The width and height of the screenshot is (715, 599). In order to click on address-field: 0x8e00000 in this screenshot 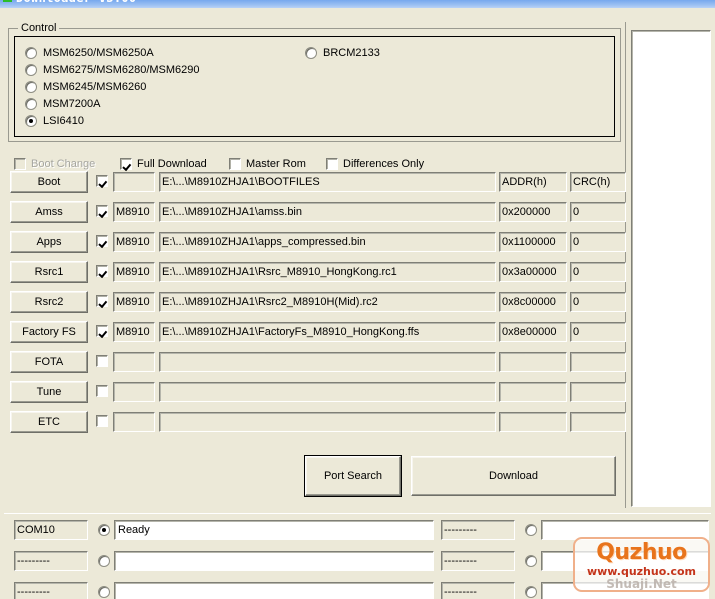, I will do `click(533, 332)`.